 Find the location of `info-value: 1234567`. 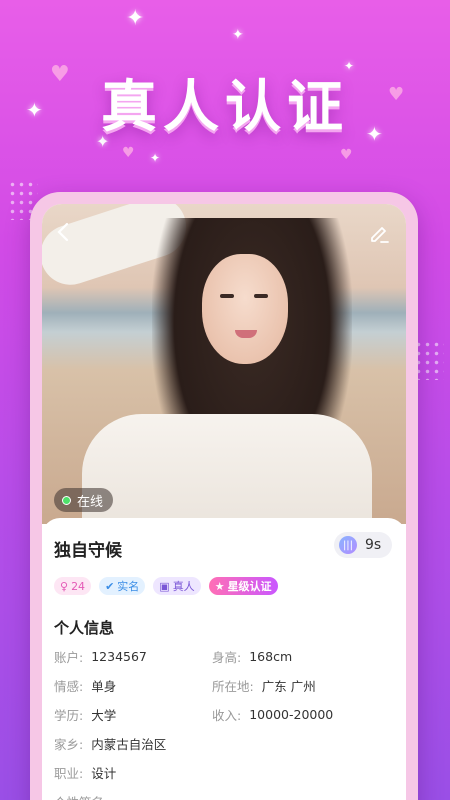

info-value: 1234567 is located at coordinates (119, 656).